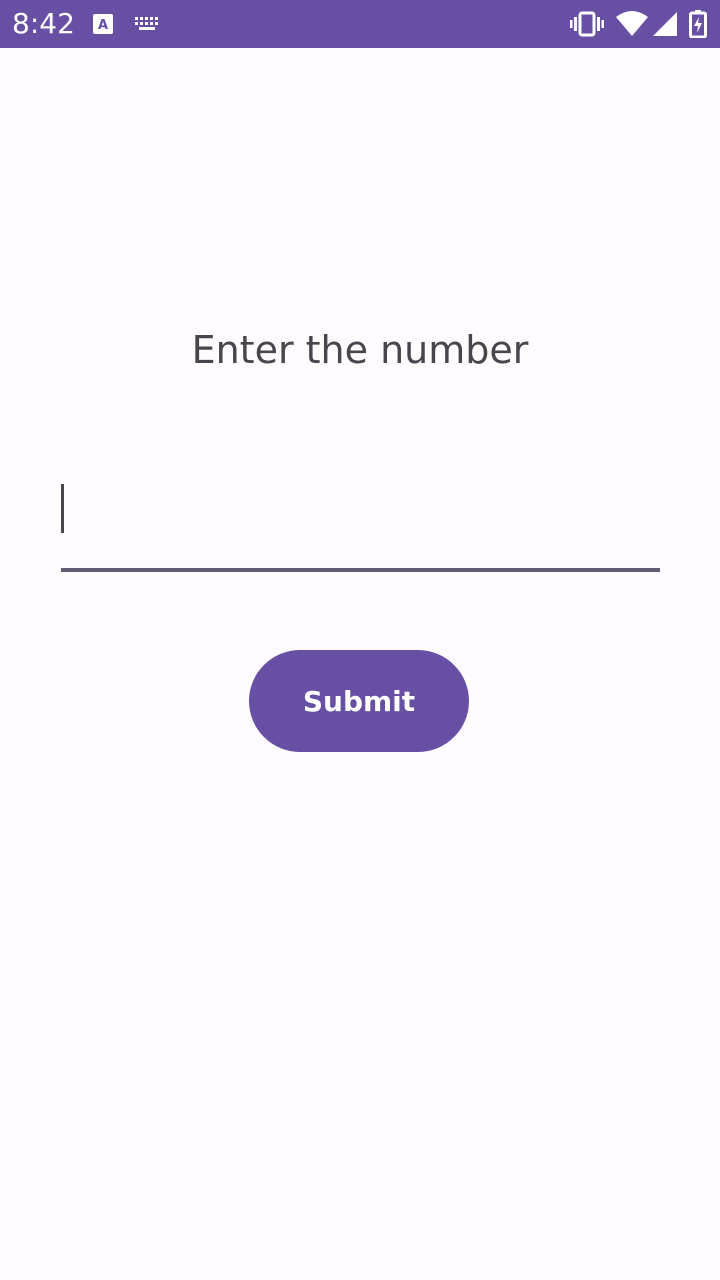 The image size is (720, 1280). Describe the element at coordinates (147, 24) in the screenshot. I see `keyboard-icon` at that location.